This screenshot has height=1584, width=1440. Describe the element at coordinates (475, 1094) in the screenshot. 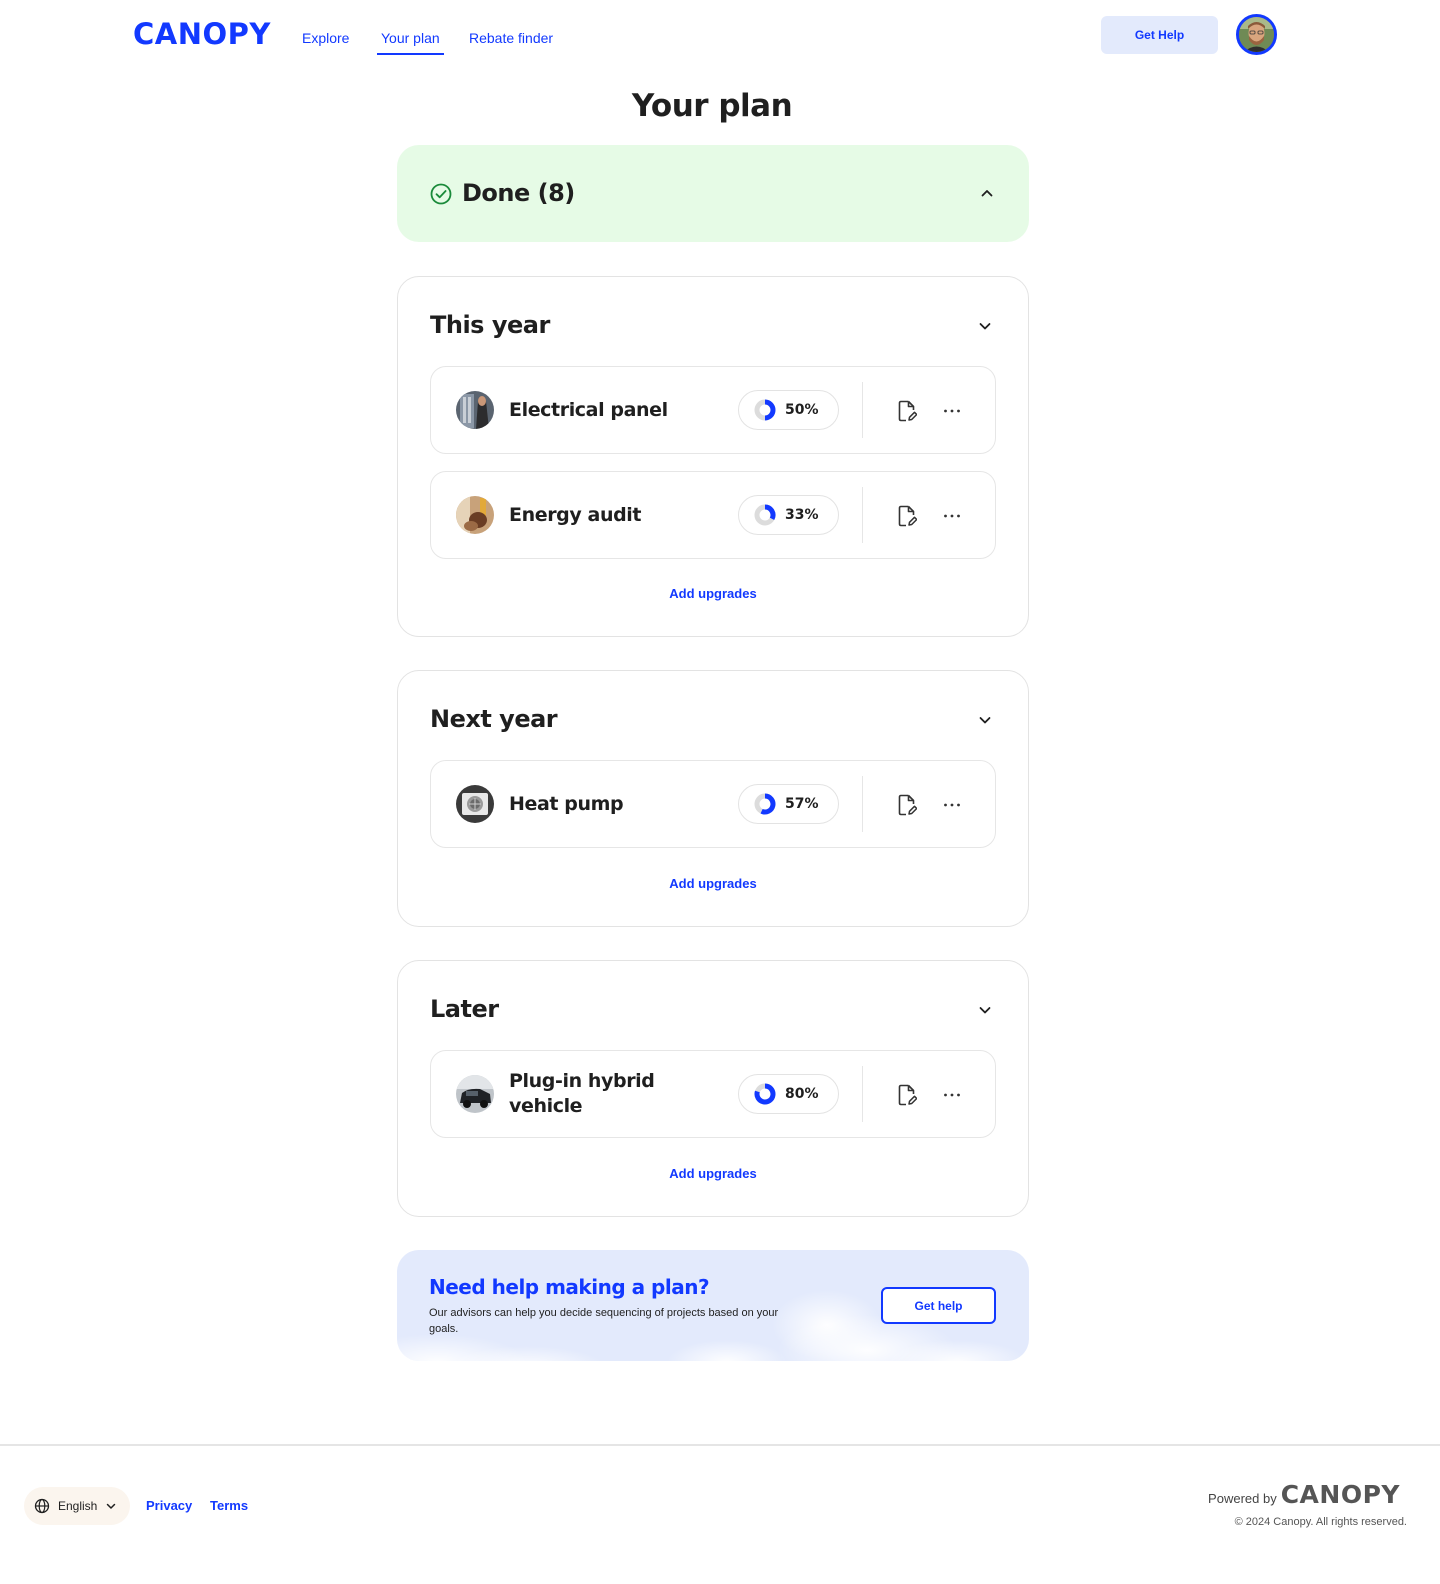

I see `hybrid-vehicle-thumbnail` at that location.